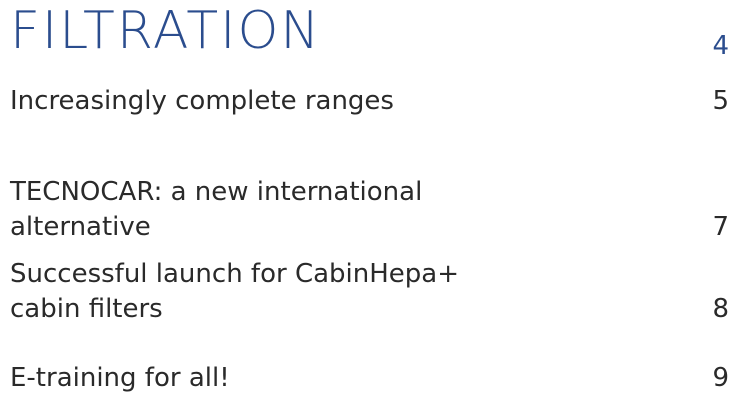  What do you see at coordinates (235, 274) in the screenshot?
I see `toc-entry-label-line-1: Successful launch for CabinHepa+` at bounding box center [235, 274].